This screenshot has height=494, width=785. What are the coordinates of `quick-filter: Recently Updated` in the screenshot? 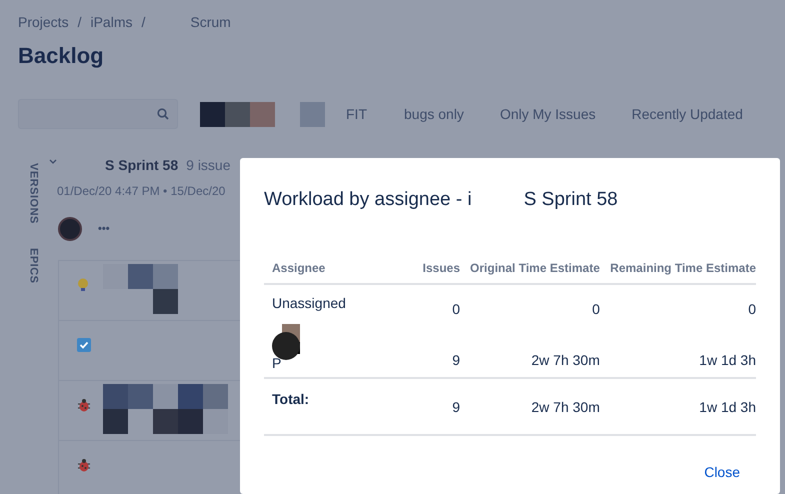 It's located at (687, 114).